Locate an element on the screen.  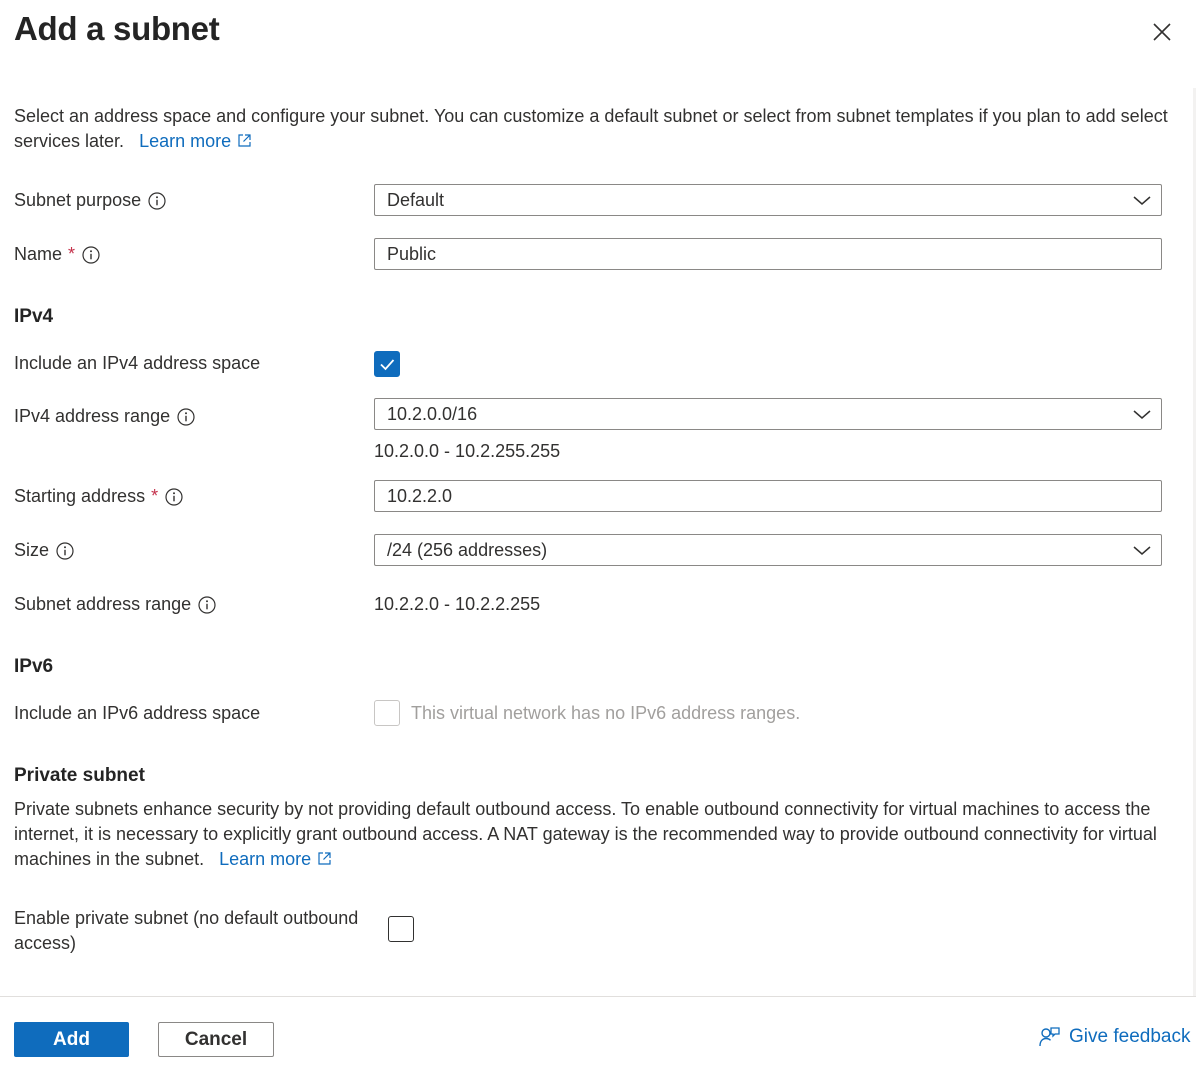
learn-more-link: Learn more is located at coordinates (195, 141).